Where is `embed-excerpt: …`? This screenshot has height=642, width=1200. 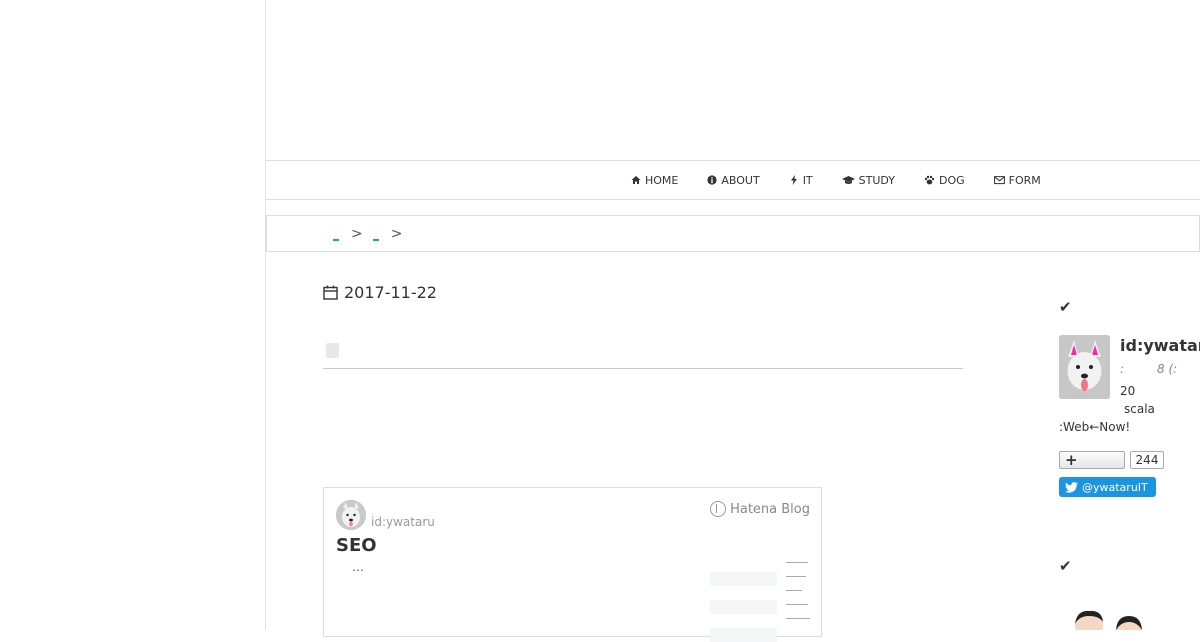 embed-excerpt: … is located at coordinates (358, 567).